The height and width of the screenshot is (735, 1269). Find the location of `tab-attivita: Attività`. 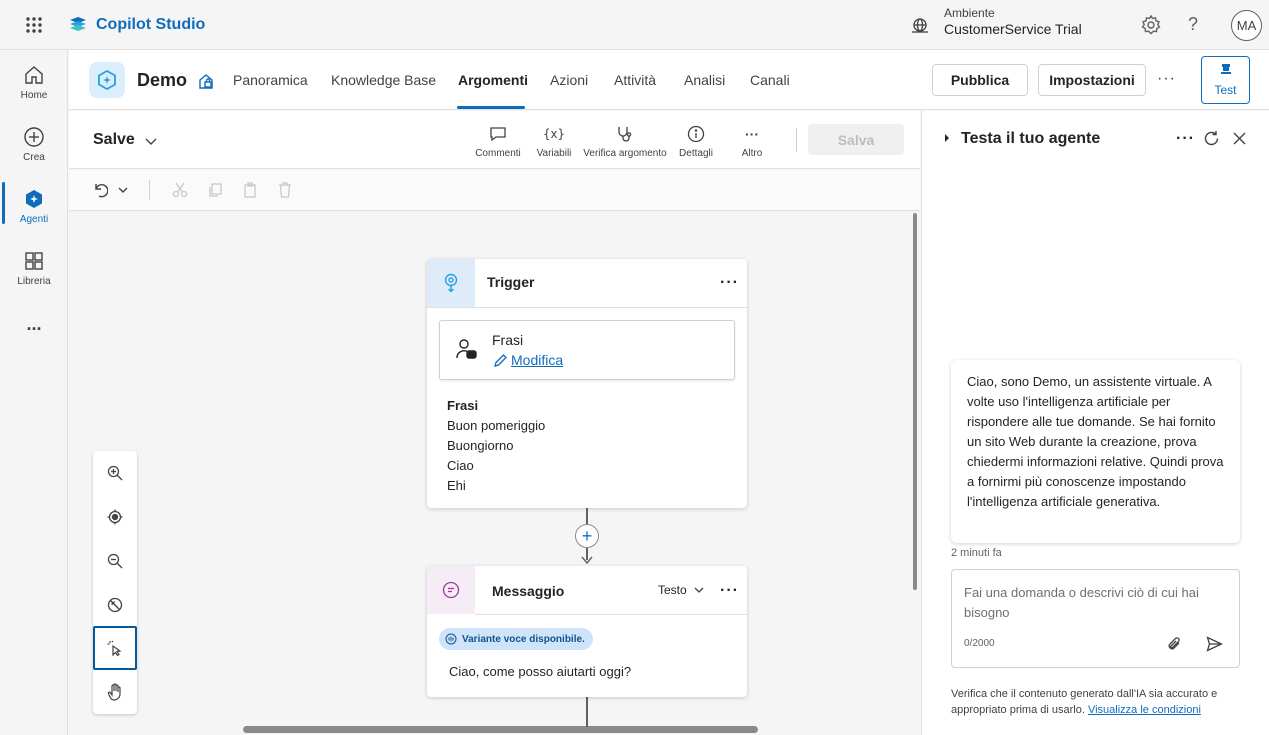

tab-attivita: Attività is located at coordinates (635, 80).